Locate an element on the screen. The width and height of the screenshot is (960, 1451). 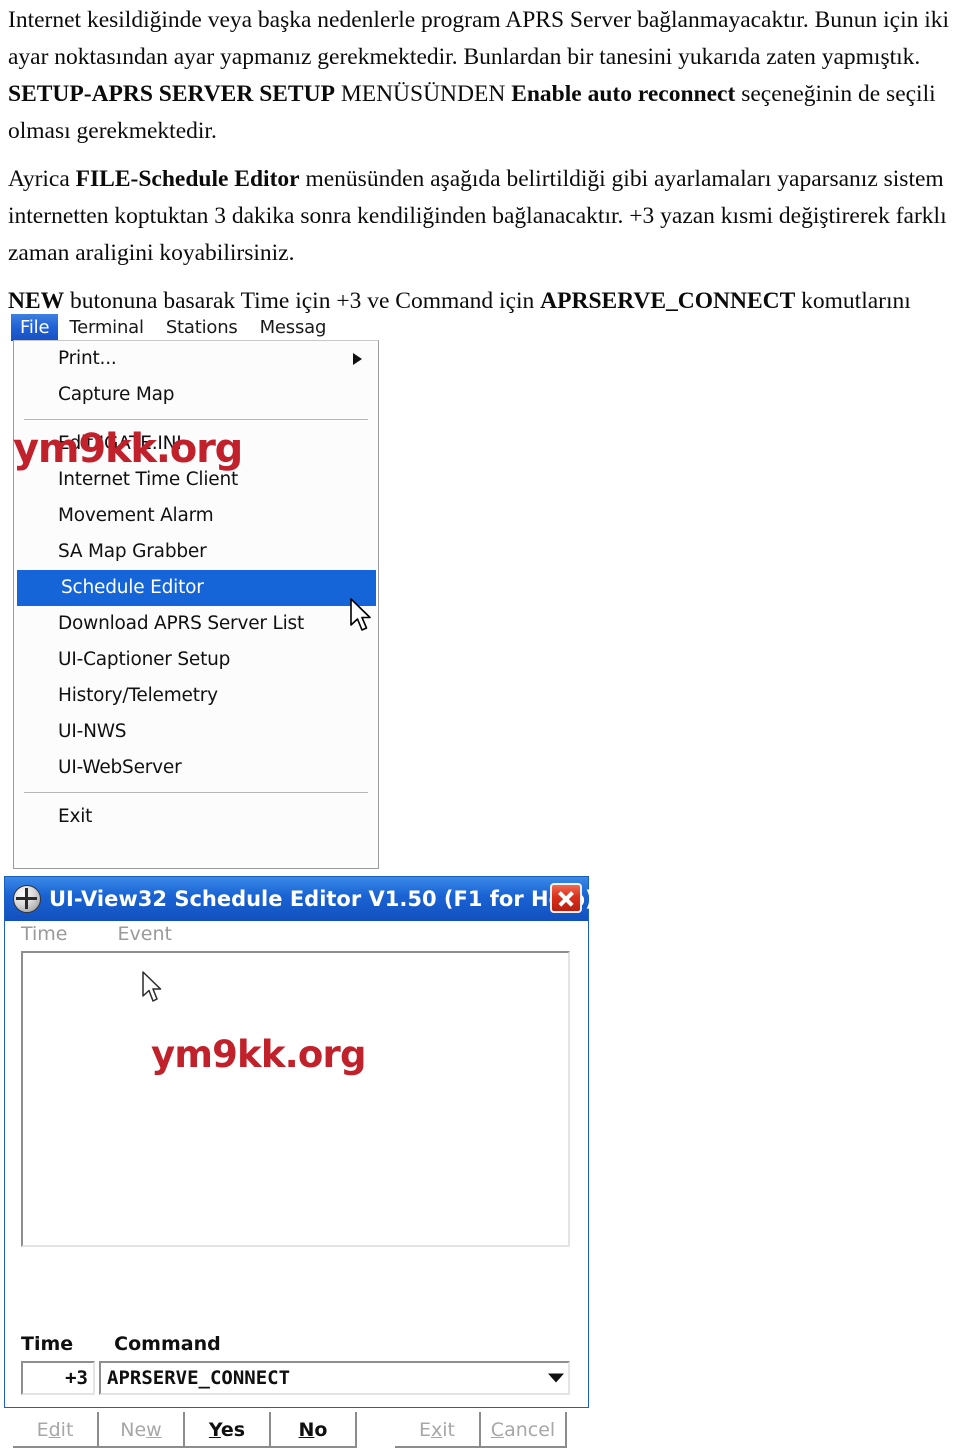
menu-item-history-telemetry: History/Telemetry is located at coordinates (196, 696).